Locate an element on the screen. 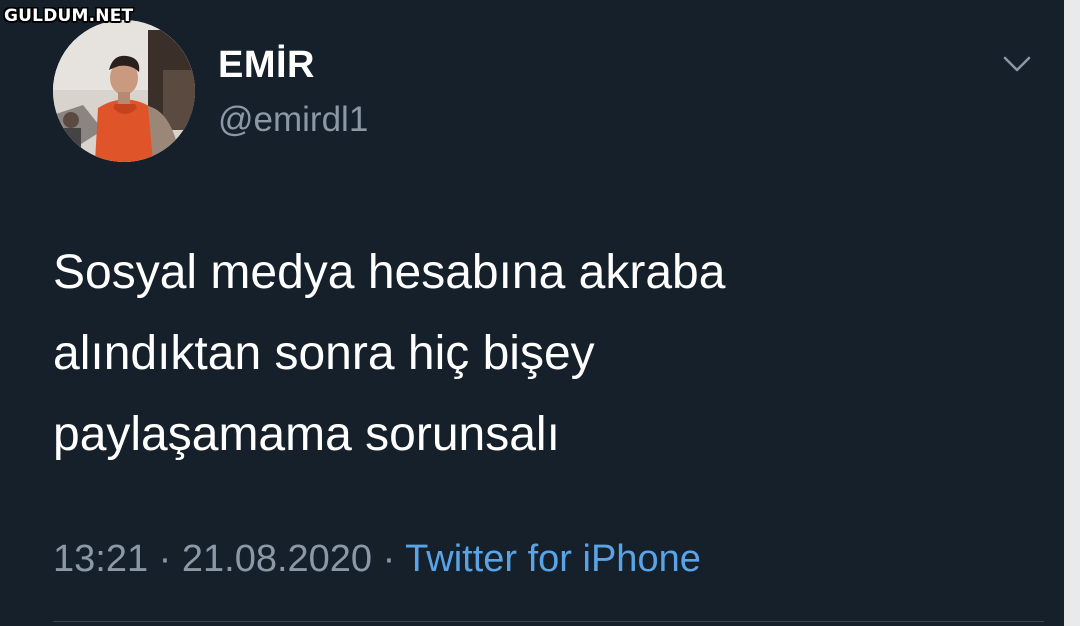  tweet-date: 21.08.2020 is located at coordinates (277, 559).